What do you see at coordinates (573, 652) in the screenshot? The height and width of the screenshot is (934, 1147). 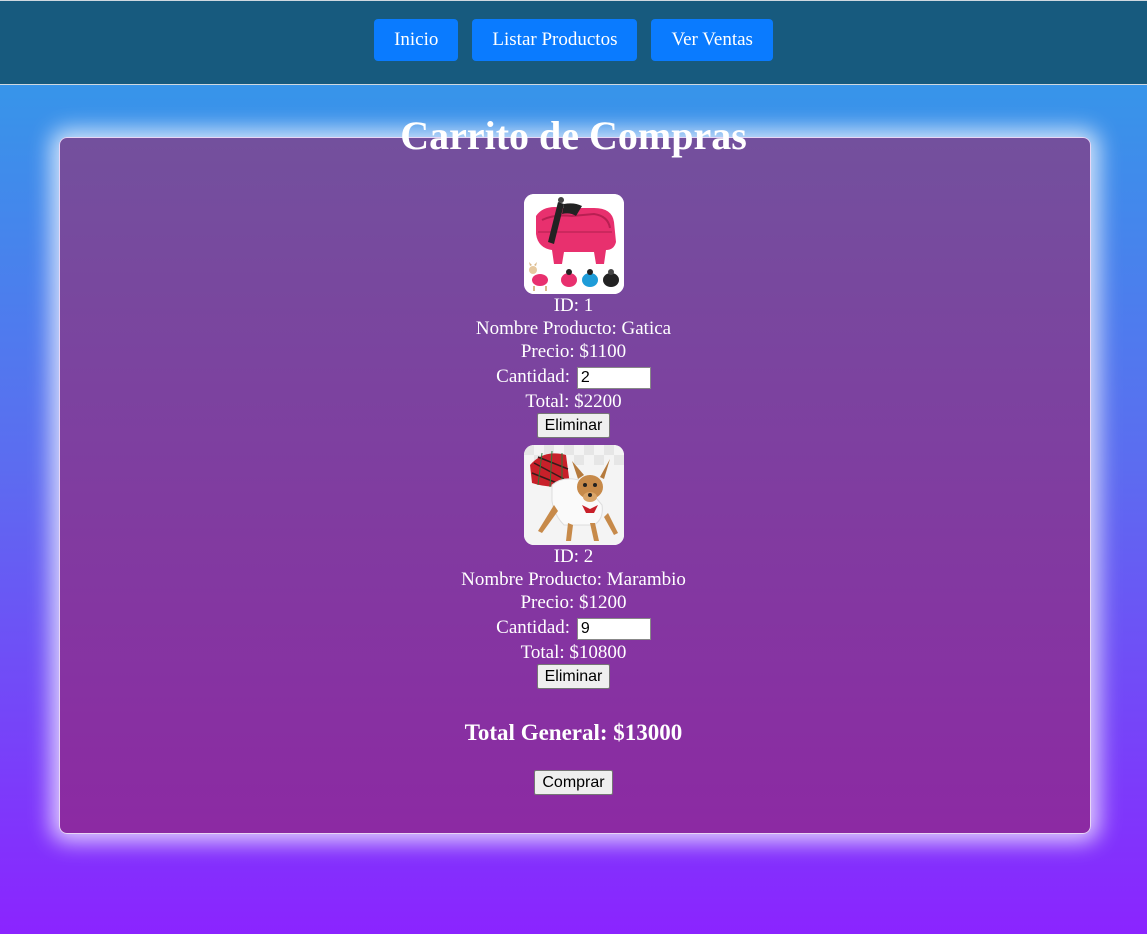 I see `item-total: Total: $10800` at bounding box center [573, 652].